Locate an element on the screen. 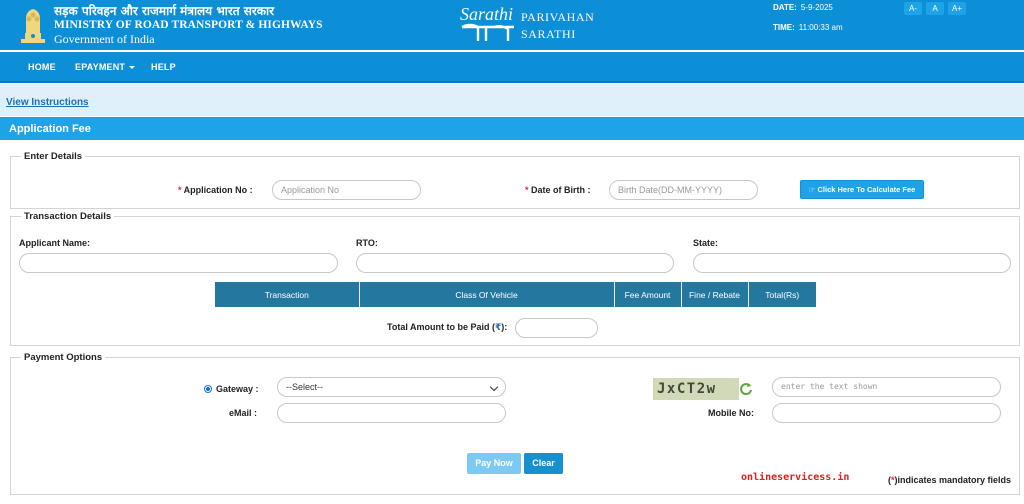 This screenshot has height=504, width=1024. font-decrease-button: A- is located at coordinates (913, 8).